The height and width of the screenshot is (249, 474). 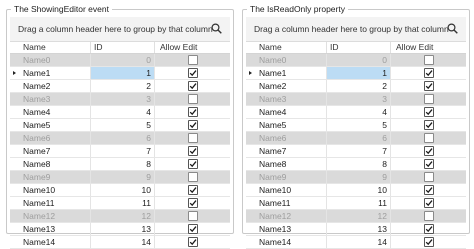 What do you see at coordinates (356, 60) in the screenshot?
I see `table-row: Name0 0` at bounding box center [356, 60].